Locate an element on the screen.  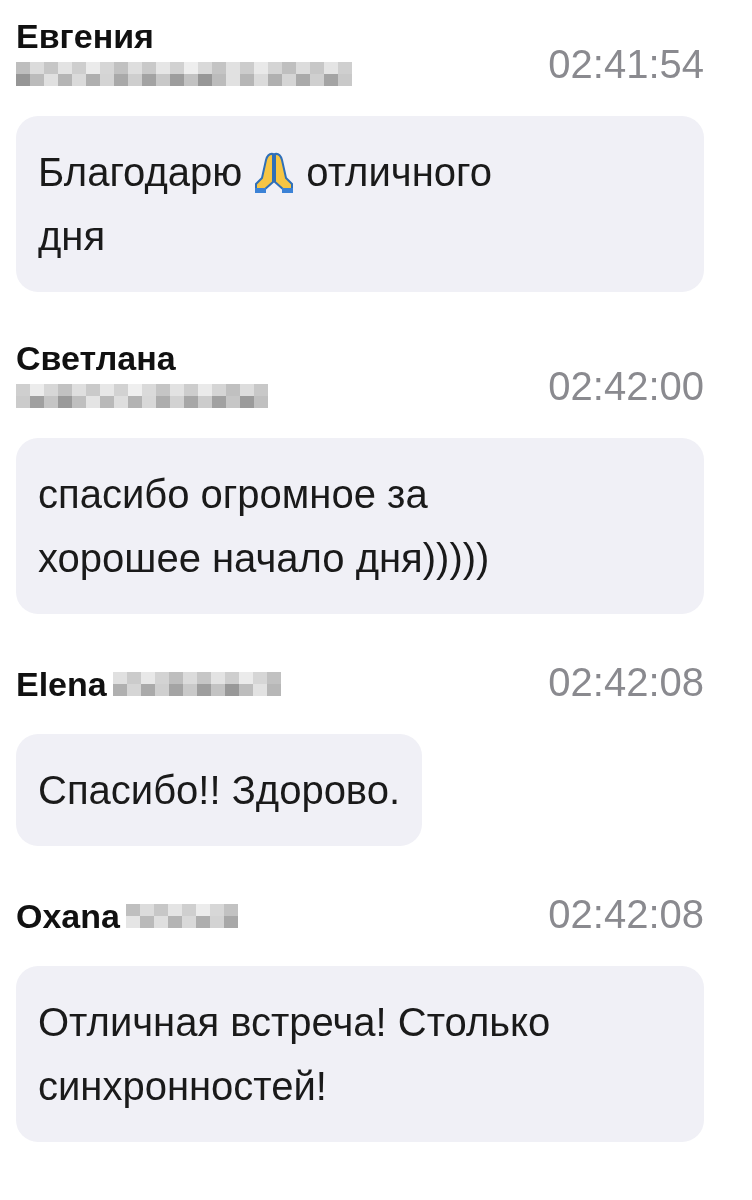
message-text: дня is located at coordinates (72, 236).